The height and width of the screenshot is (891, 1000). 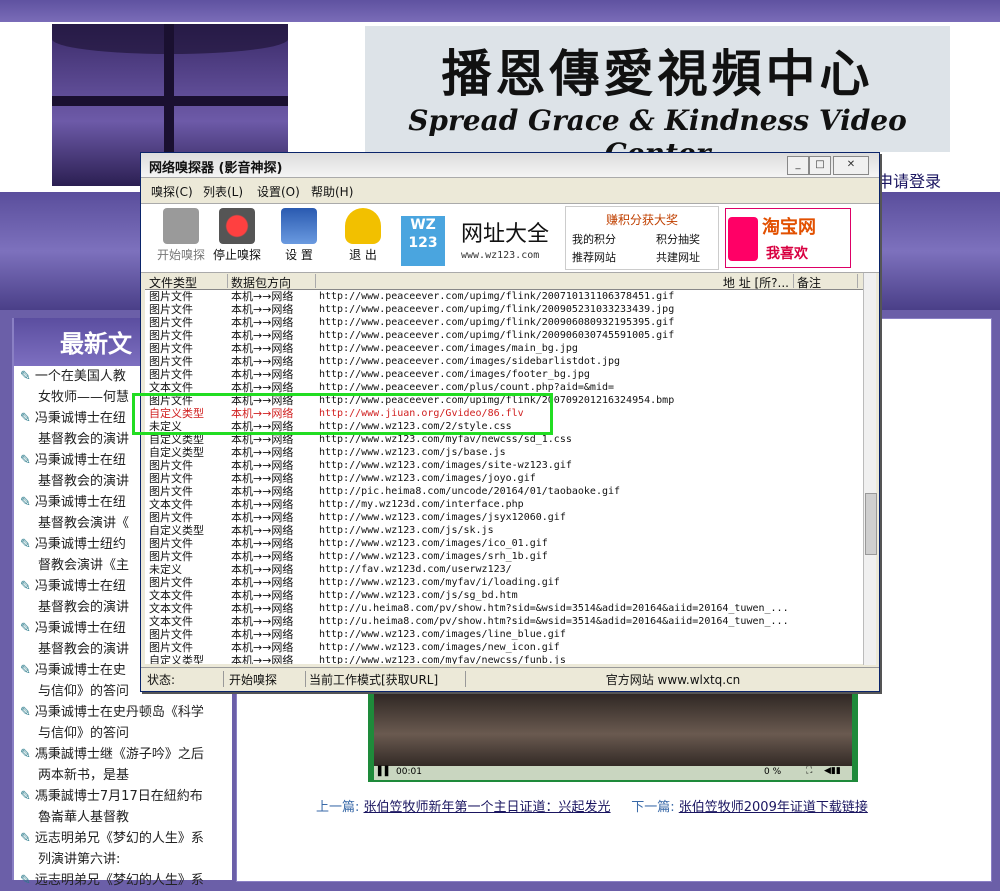 I want to click on video-player: ▌▌ 00:01 0 % ⛶ ◀▮▮, so click(x=613, y=736).